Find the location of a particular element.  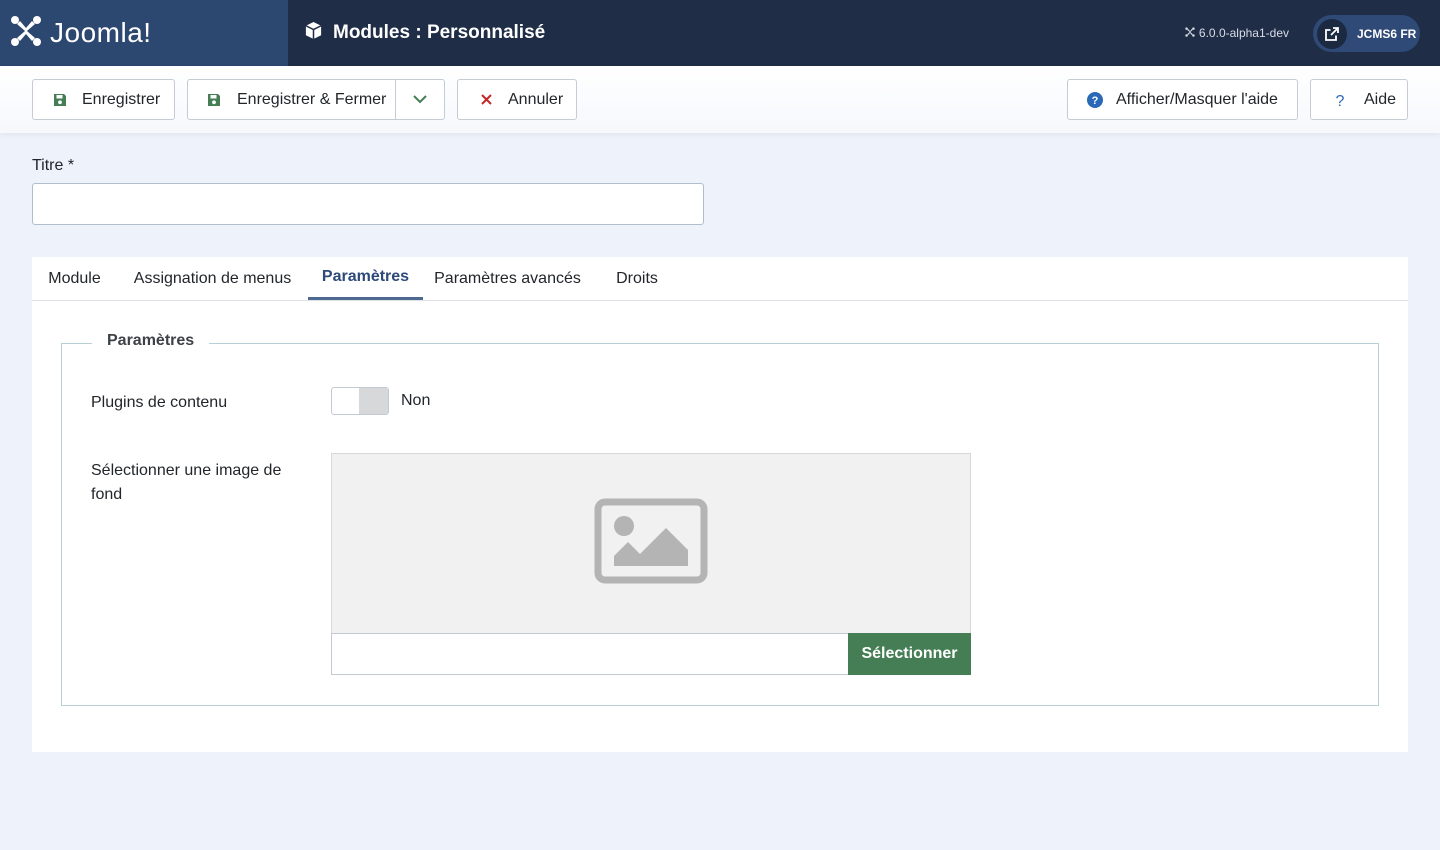

tab-parameters: Paramètres is located at coordinates (365, 278).